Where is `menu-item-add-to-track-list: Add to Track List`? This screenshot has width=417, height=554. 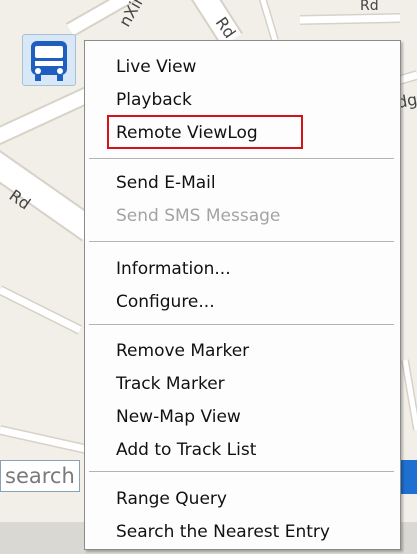 menu-item-add-to-track-list: Add to Track List is located at coordinates (186, 450).